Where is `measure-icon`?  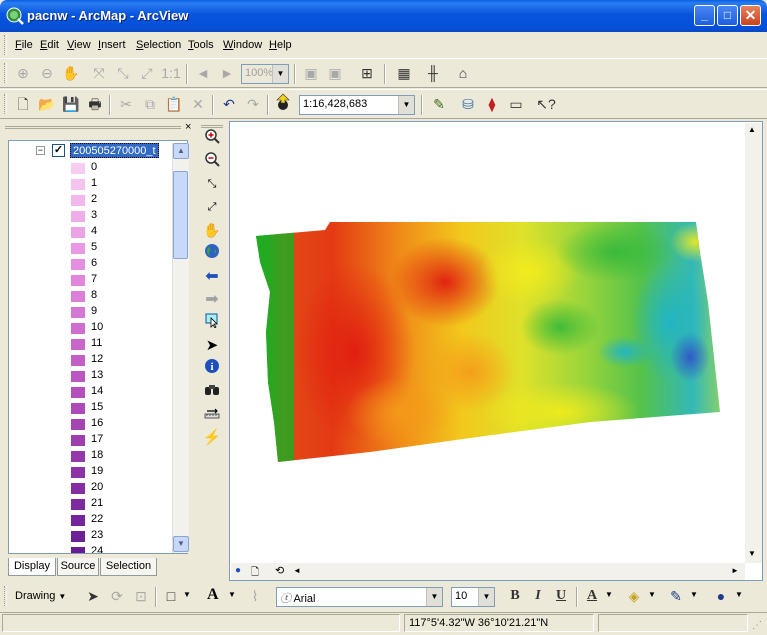 measure-icon is located at coordinates (212, 414).